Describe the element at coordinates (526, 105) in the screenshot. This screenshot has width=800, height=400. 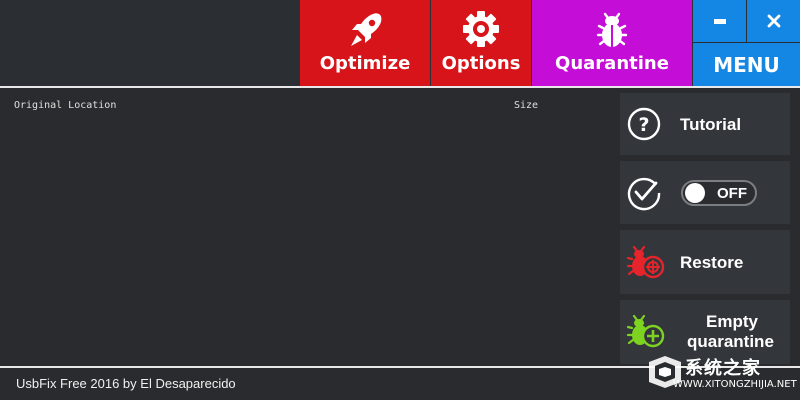
I see `column-header-size: Size` at that location.